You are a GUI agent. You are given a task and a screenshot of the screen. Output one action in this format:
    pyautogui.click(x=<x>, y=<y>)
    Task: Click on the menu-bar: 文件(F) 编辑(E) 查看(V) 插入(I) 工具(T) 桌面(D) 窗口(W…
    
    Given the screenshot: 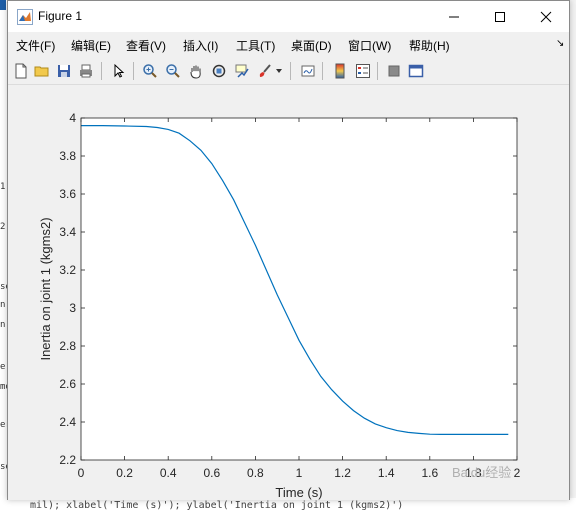 What is the action you would take?
    pyautogui.click(x=288, y=44)
    